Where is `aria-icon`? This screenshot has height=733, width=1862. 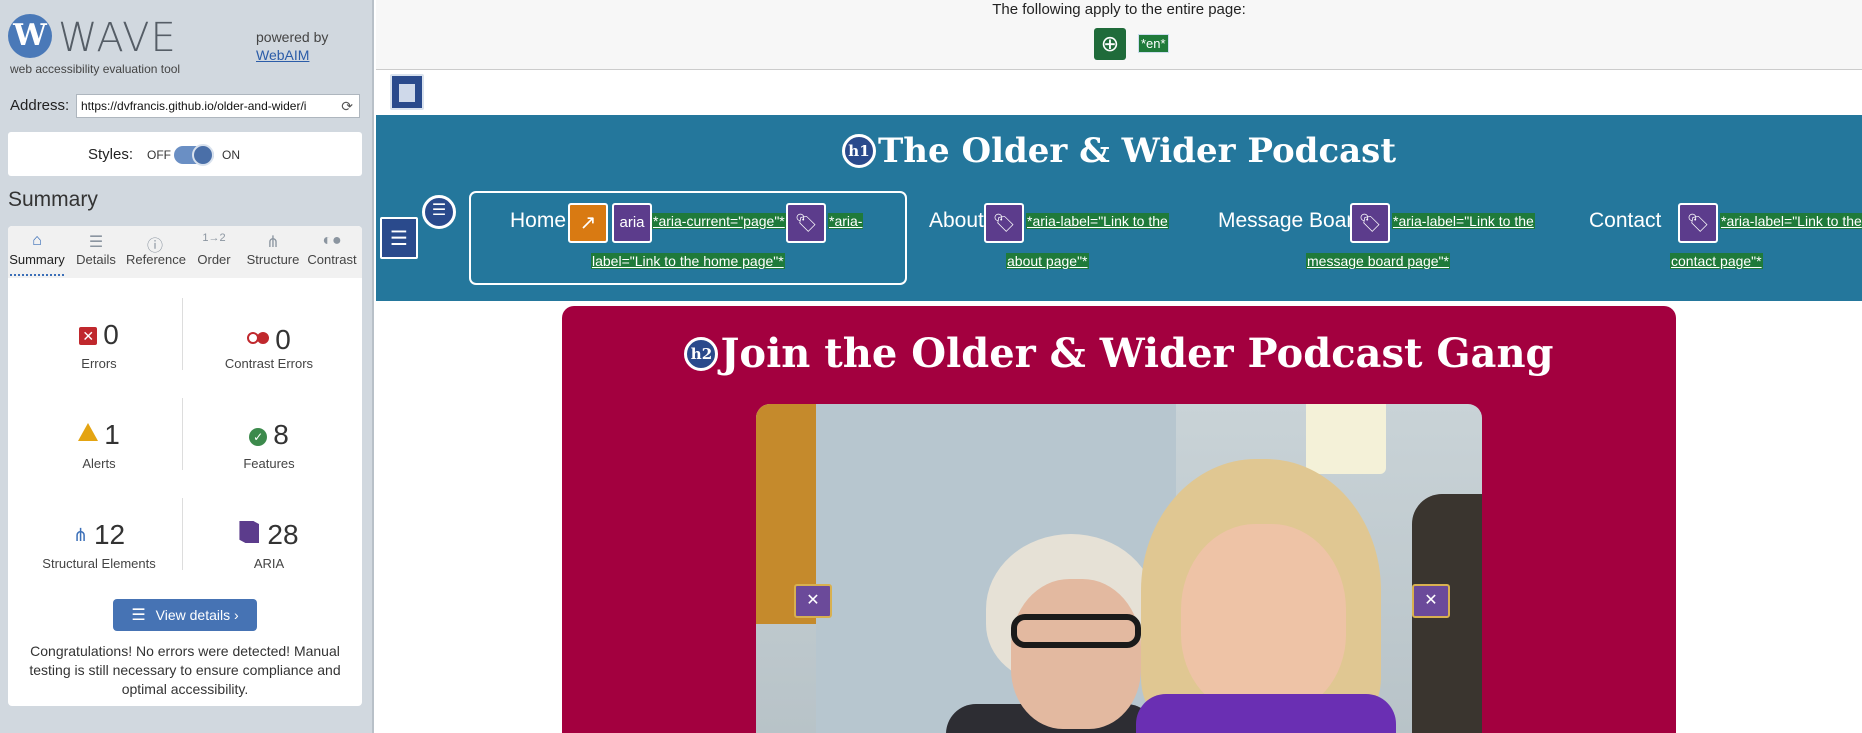 aria-icon is located at coordinates (249, 532).